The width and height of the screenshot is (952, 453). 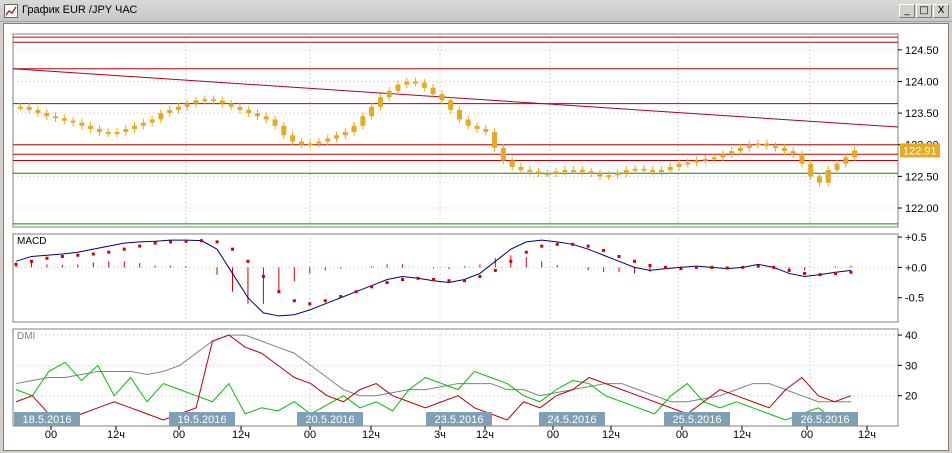 What do you see at coordinates (47, 420) in the screenshot?
I see `date-badge-label: 18.5.2016` at bounding box center [47, 420].